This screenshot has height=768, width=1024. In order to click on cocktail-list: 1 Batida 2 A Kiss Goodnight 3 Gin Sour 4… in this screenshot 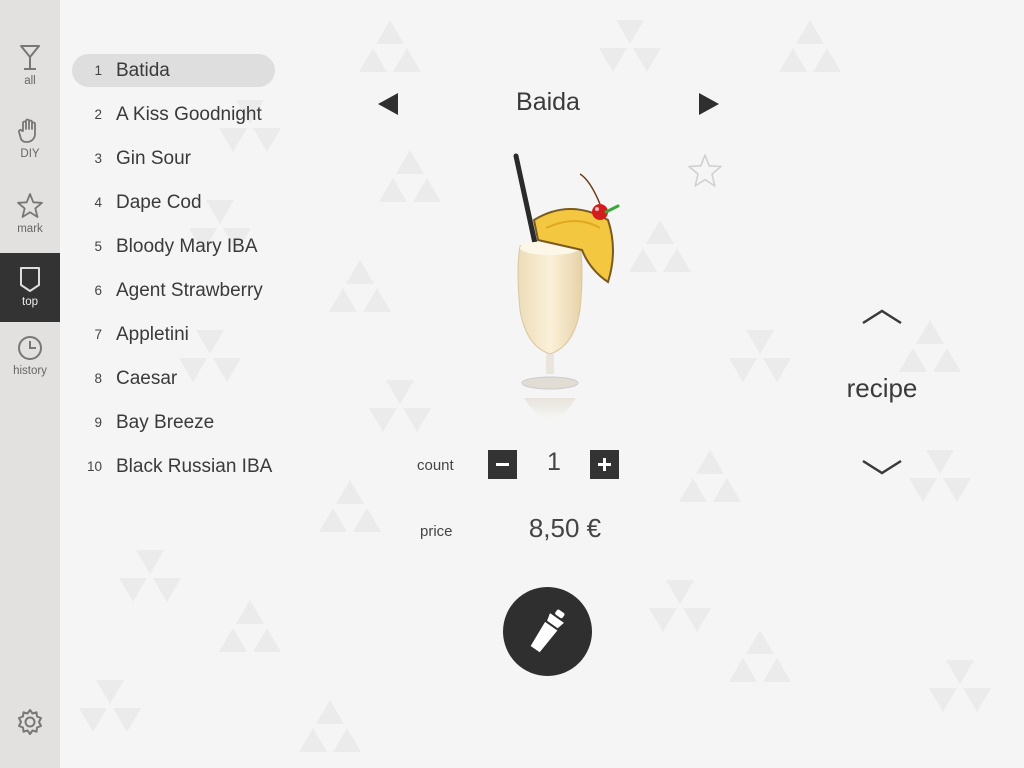, I will do `click(182, 274)`.